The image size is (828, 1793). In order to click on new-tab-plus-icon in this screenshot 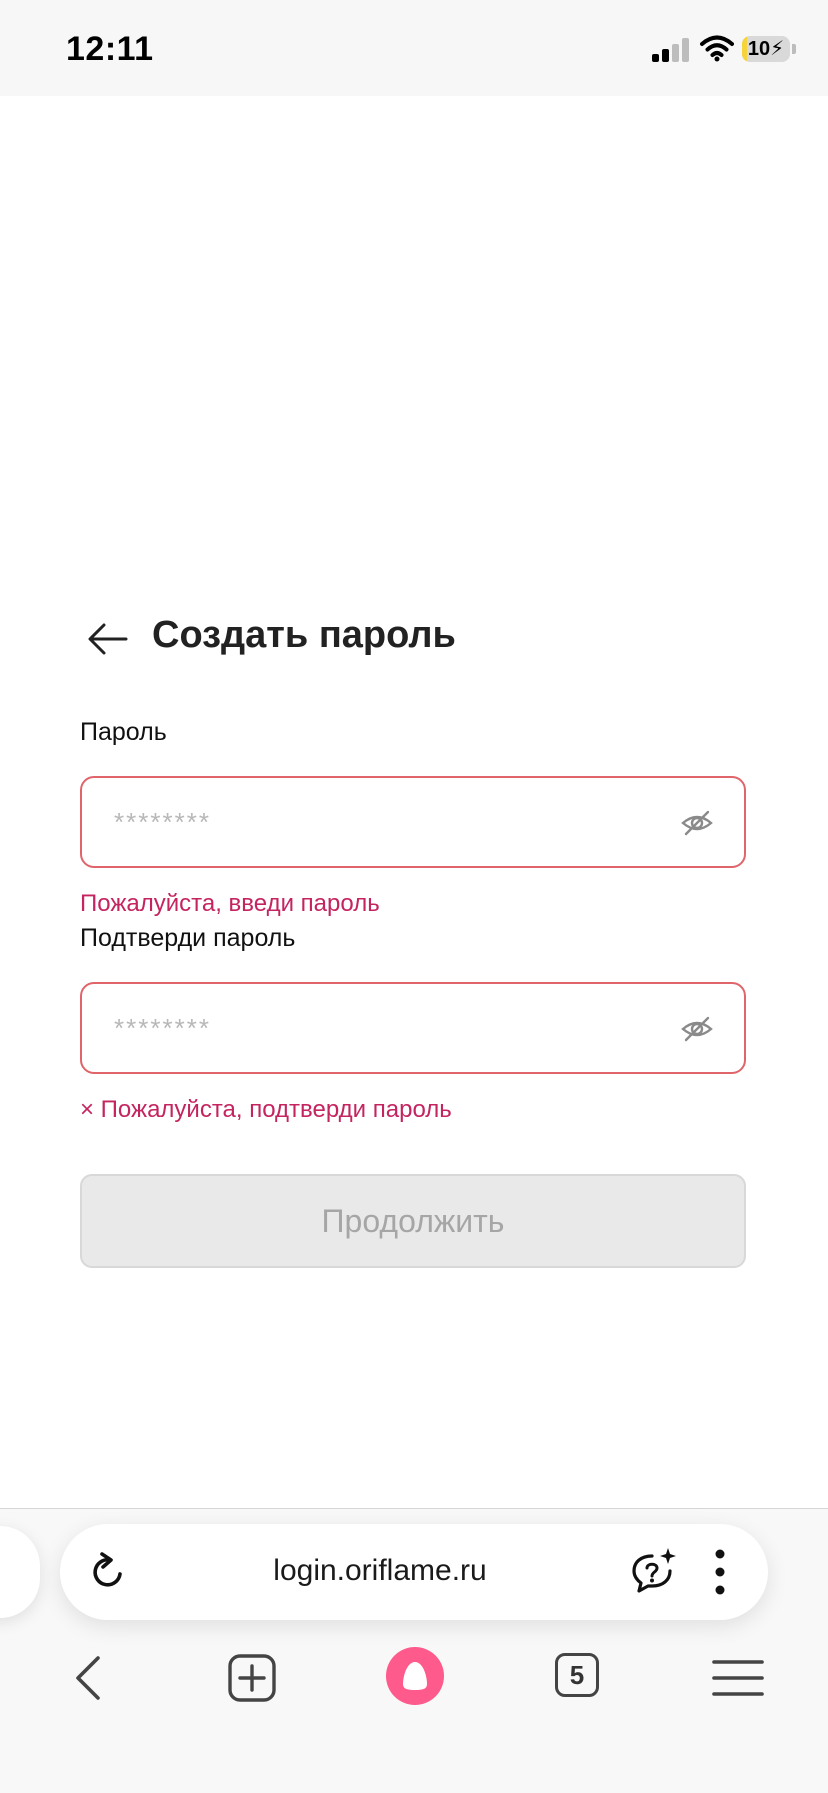, I will do `click(252, 1678)`.